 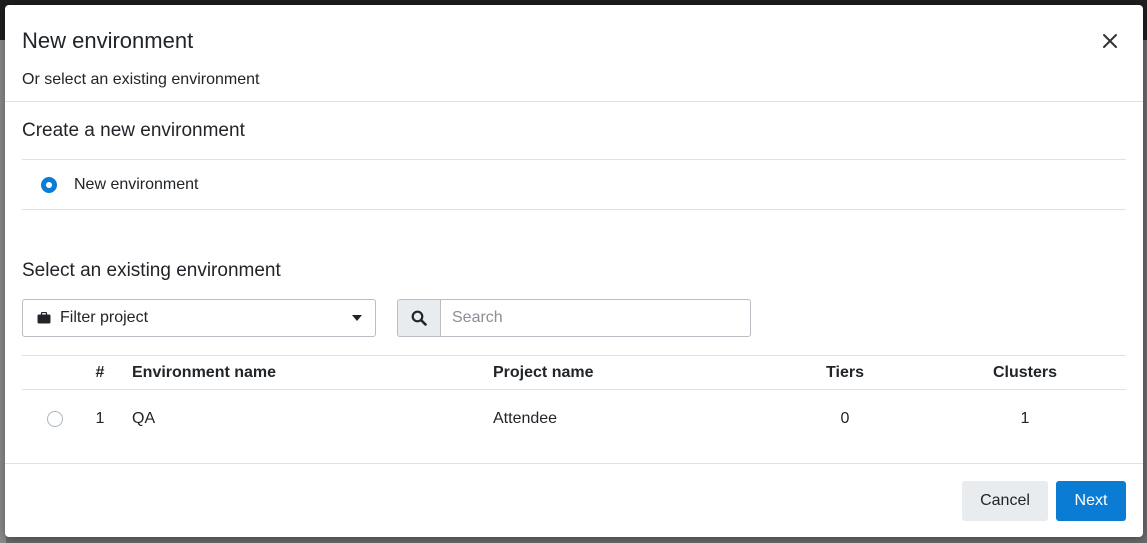 What do you see at coordinates (845, 418) in the screenshot?
I see `row-tiers: 0` at bounding box center [845, 418].